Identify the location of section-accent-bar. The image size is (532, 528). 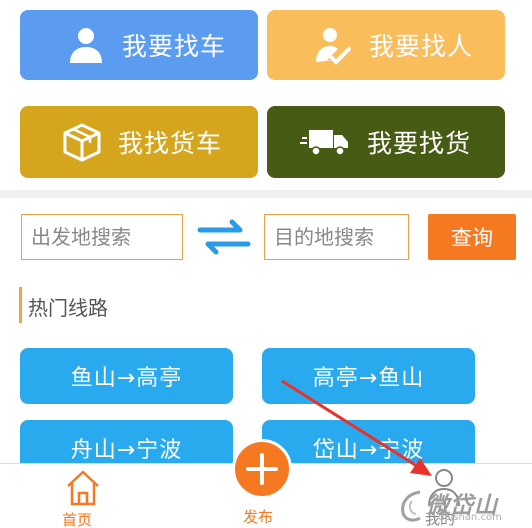
(20, 305).